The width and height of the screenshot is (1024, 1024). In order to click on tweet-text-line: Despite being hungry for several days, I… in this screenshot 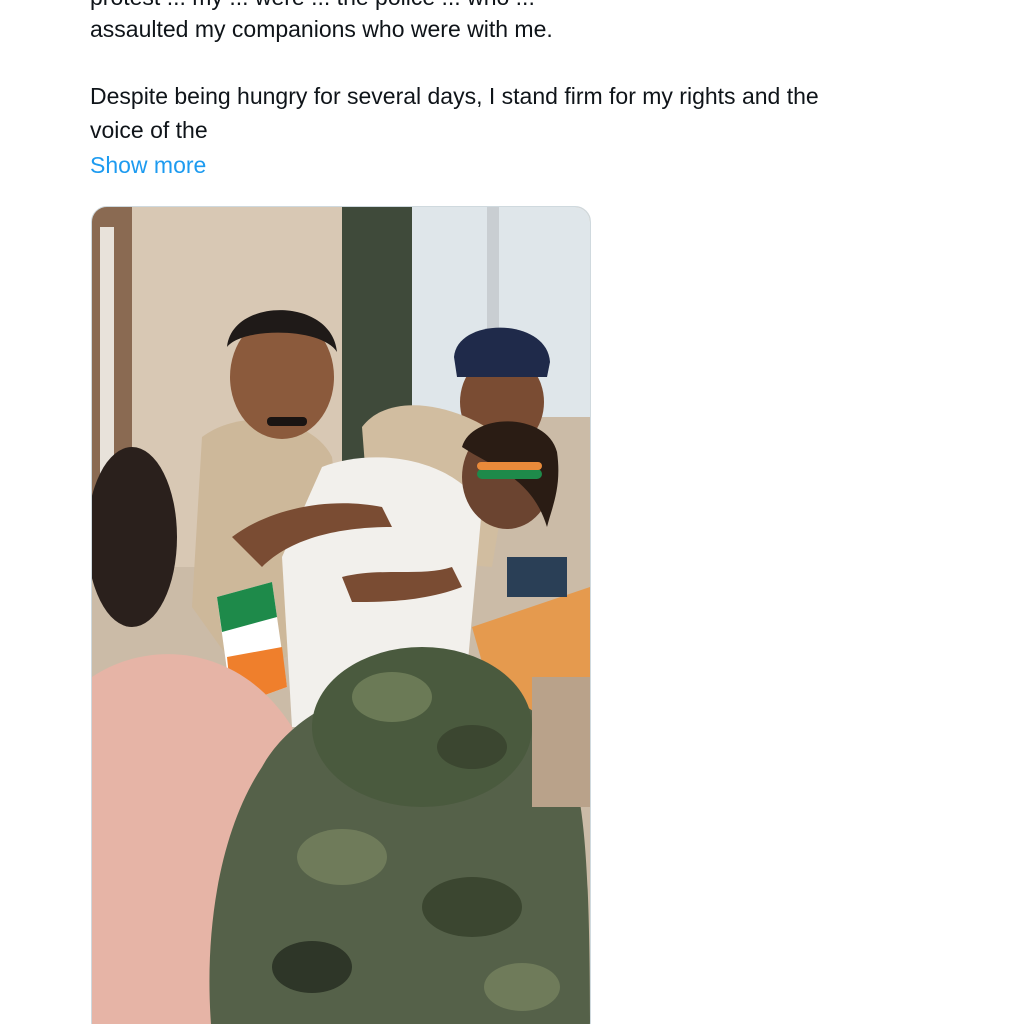, I will do `click(454, 96)`.